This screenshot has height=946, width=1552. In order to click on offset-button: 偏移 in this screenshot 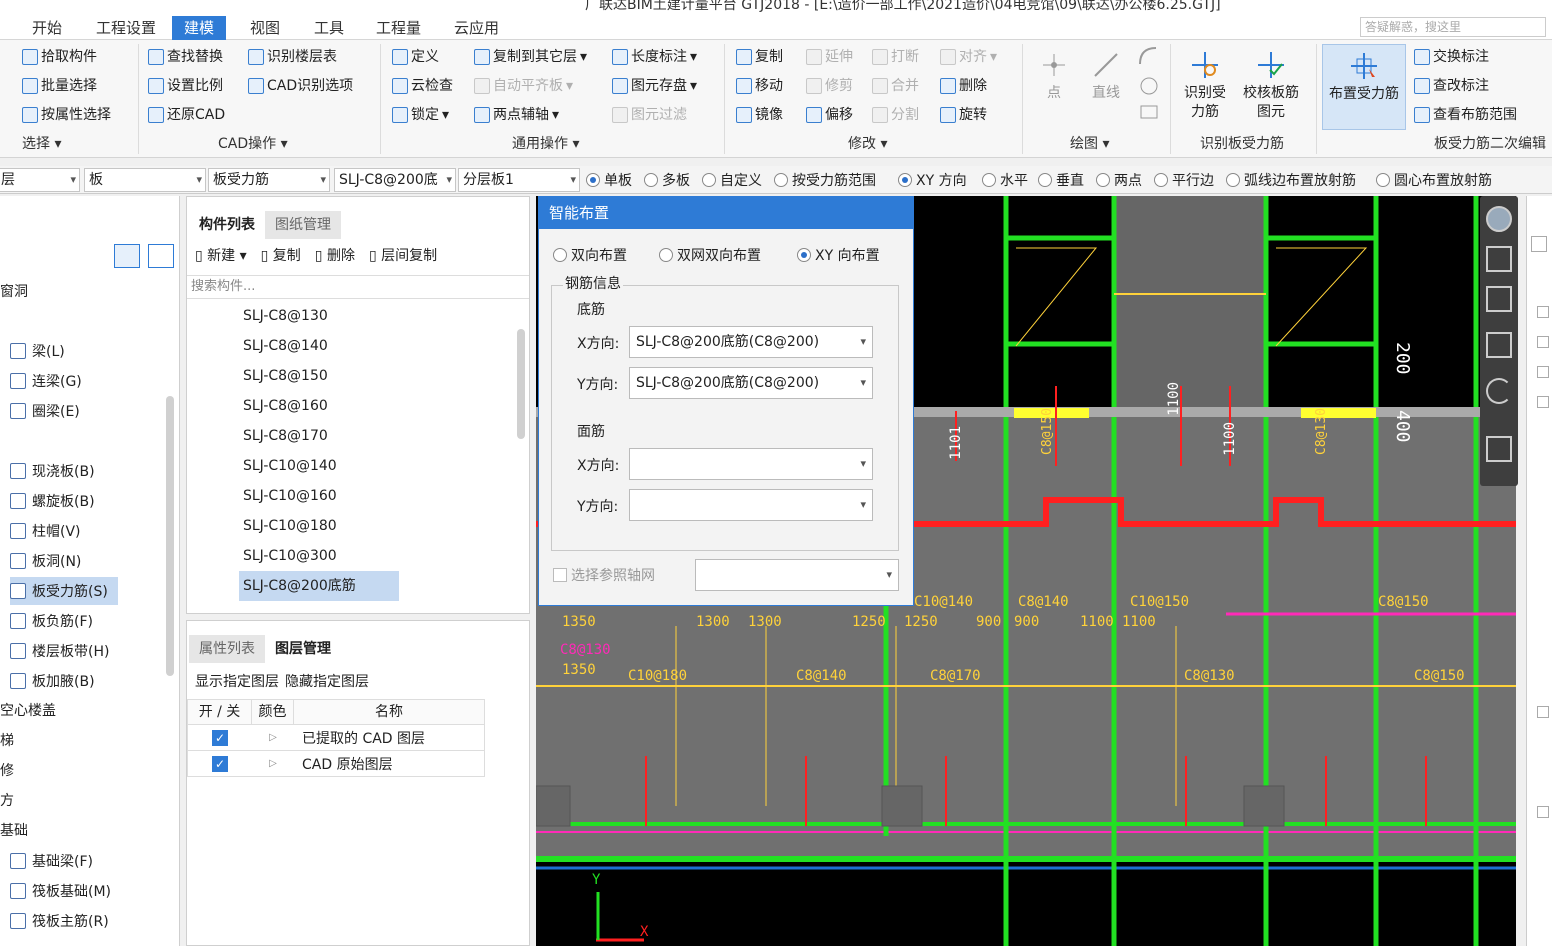, I will do `click(829, 115)`.